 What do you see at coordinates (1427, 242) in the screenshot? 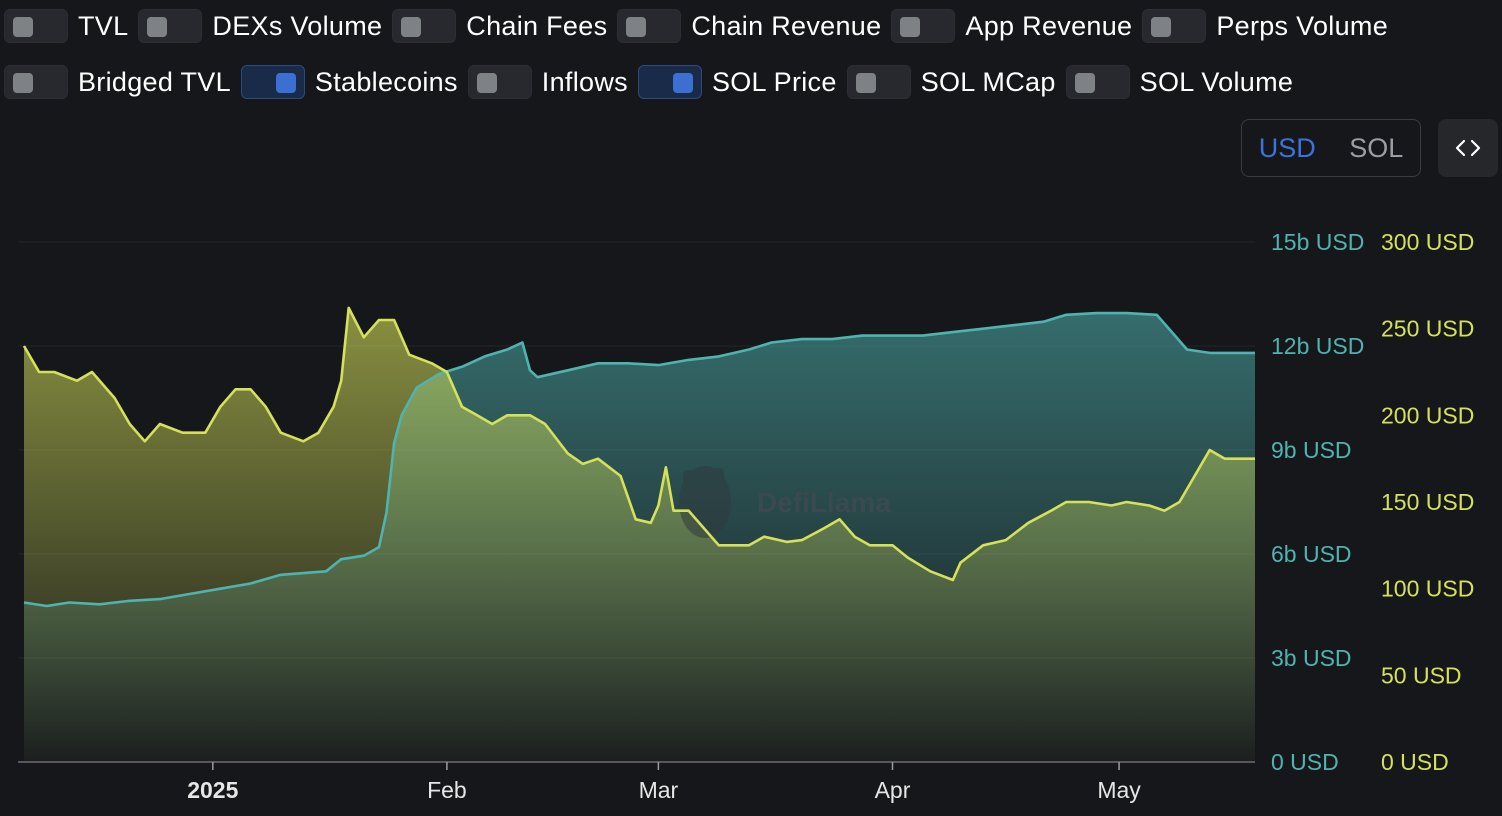
I see `y-right-tick-label: 300 USD` at bounding box center [1427, 242].